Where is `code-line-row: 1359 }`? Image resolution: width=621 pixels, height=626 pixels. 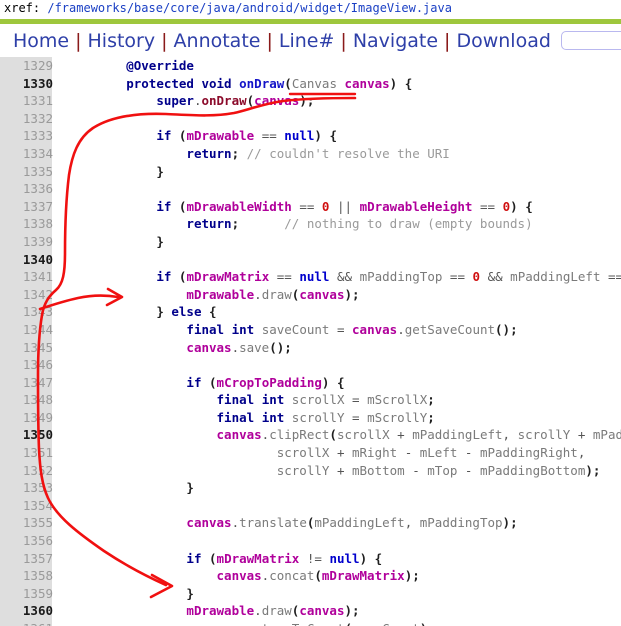 code-line-row: 1359 } is located at coordinates (310, 594).